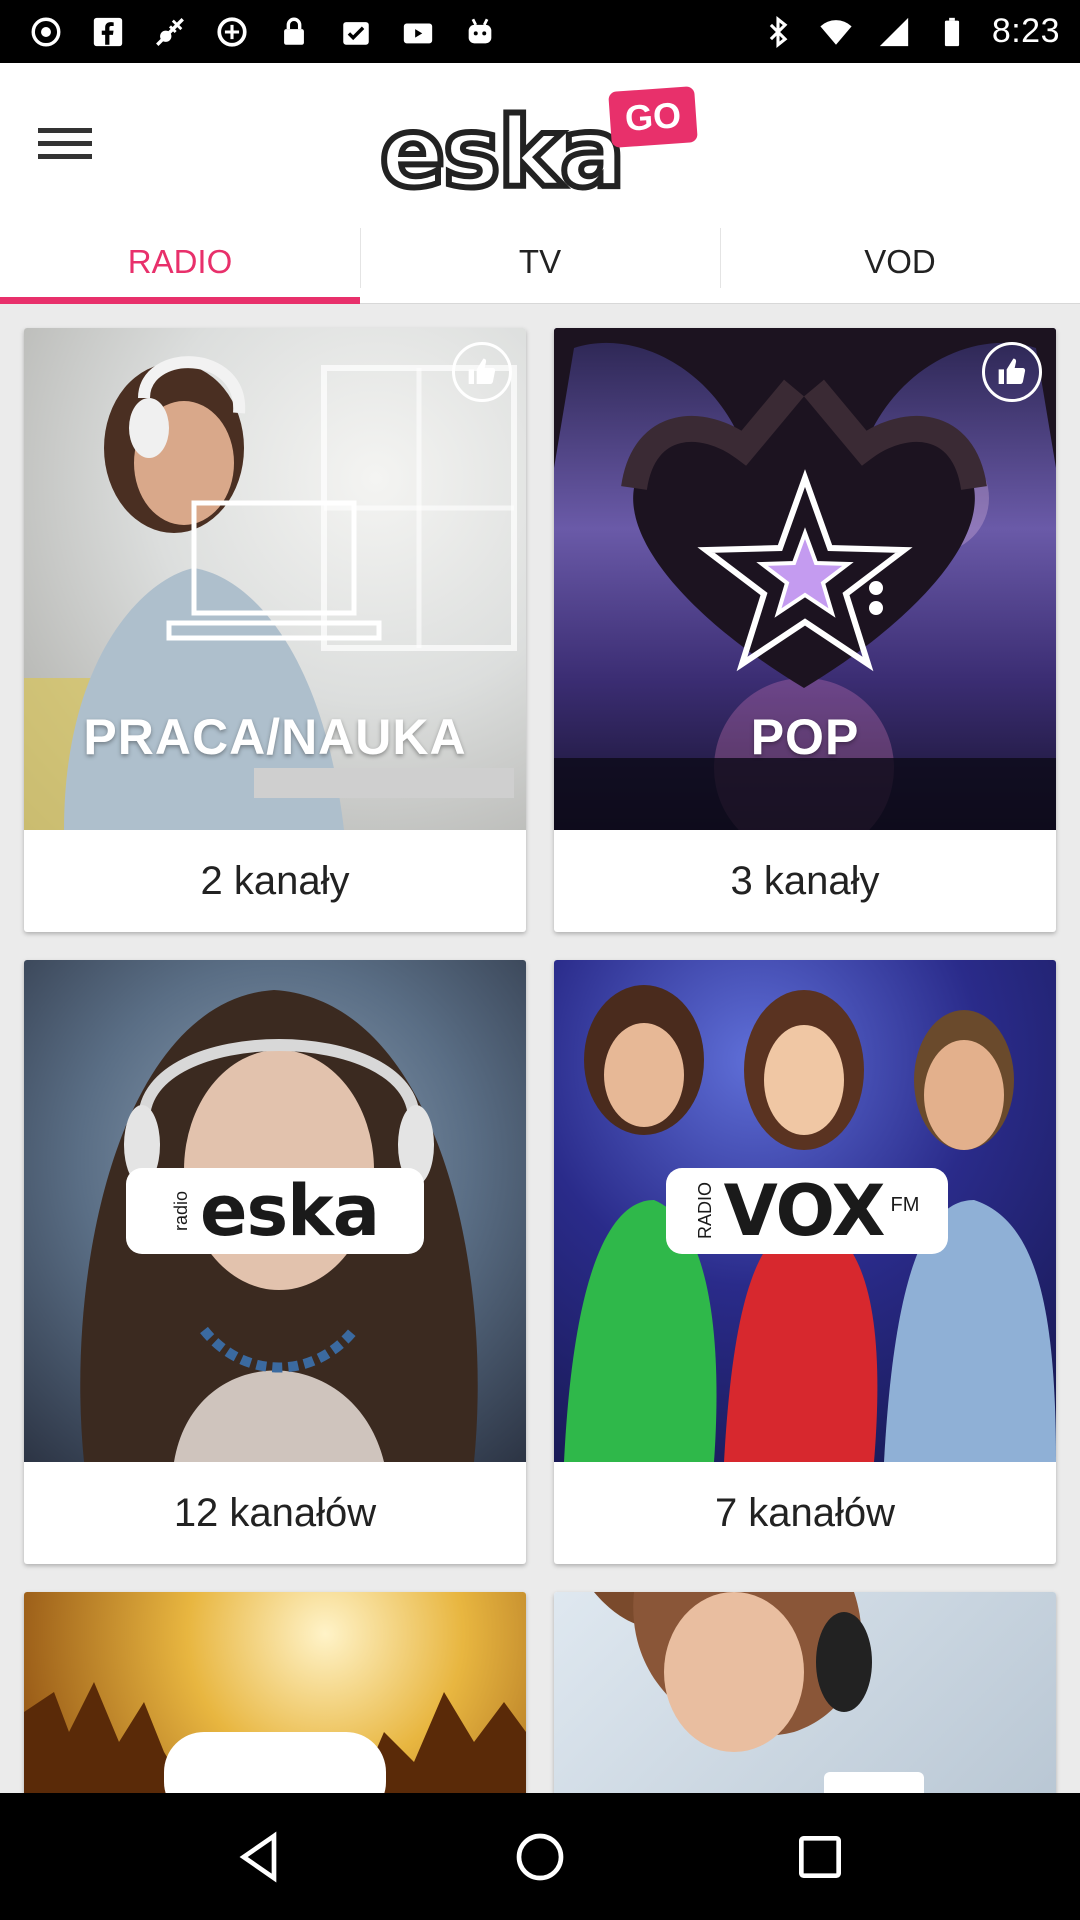  I want to click on category-card-vox-fm: RADIO VOX FM 7 kanałów, so click(805, 1262).